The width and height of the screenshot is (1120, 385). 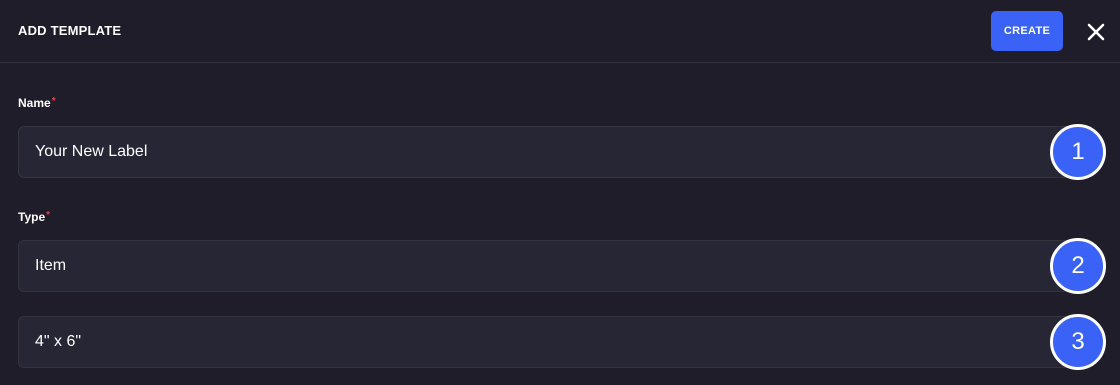 I want to click on size-select-value: 4" x 6", so click(x=58, y=341).